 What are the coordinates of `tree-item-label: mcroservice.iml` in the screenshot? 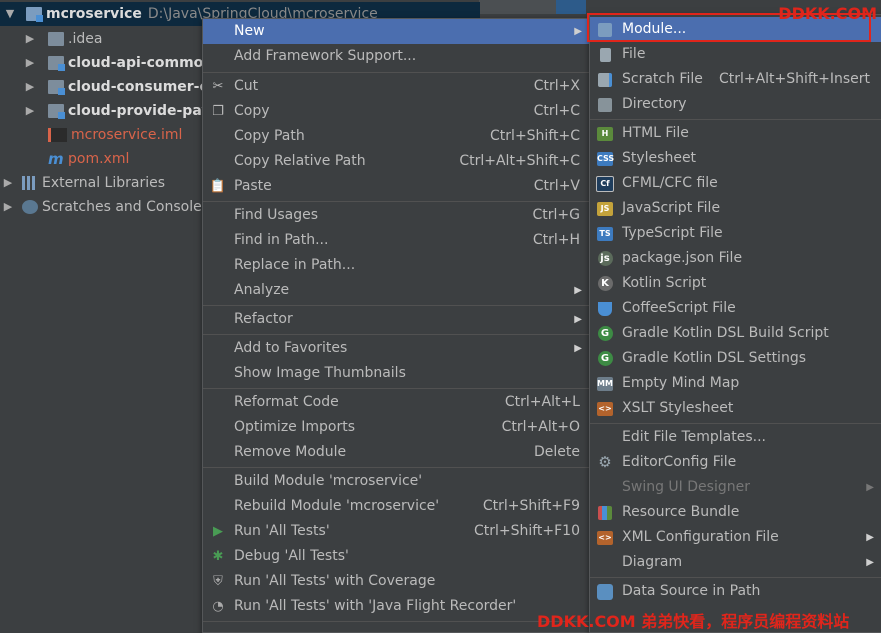 It's located at (127, 135).